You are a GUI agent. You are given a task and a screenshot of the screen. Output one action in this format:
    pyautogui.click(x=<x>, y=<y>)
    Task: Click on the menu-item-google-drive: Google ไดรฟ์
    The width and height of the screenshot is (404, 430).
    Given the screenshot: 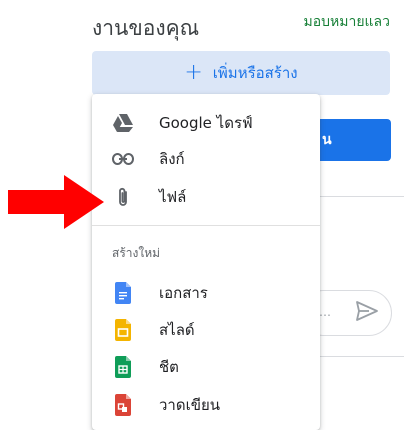 What is the action you would take?
    pyautogui.click(x=206, y=123)
    